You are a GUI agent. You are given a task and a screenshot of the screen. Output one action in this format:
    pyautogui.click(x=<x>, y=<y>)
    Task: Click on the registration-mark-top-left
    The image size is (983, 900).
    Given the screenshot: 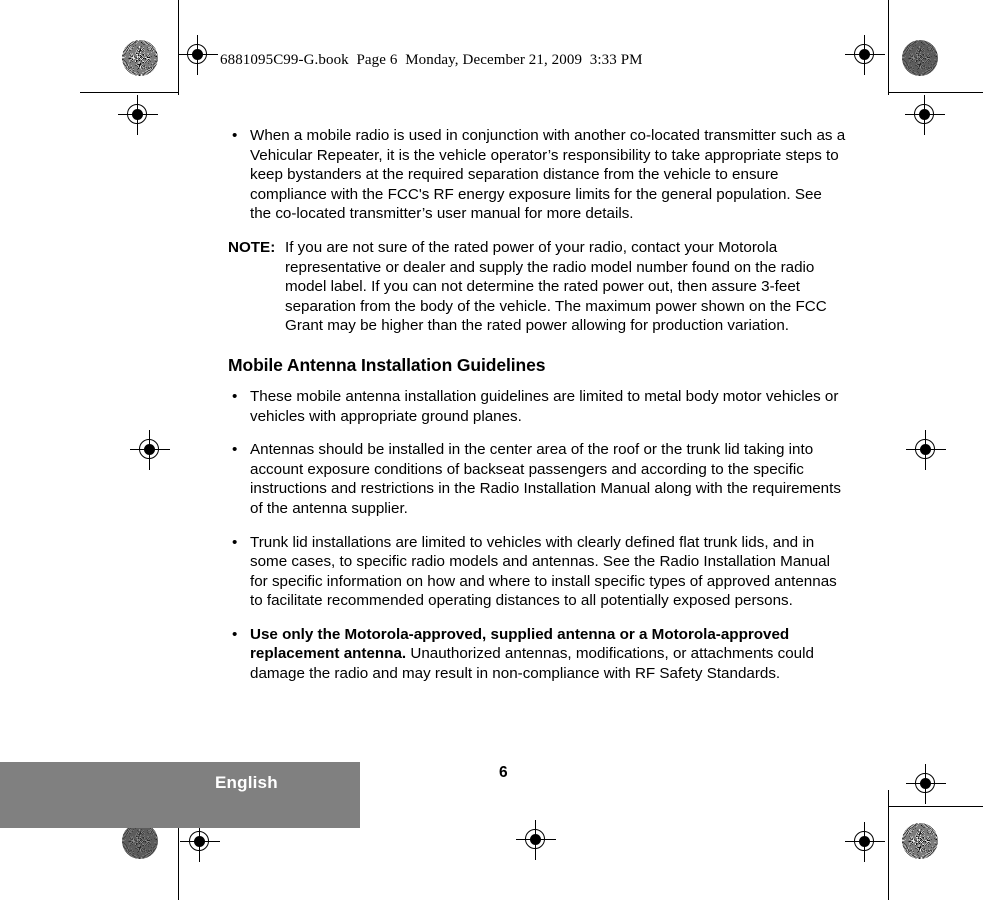 What is the action you would take?
    pyautogui.click(x=198, y=55)
    